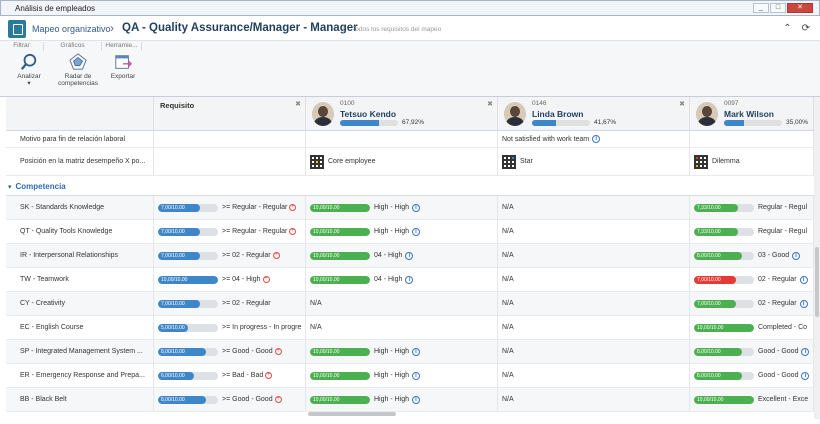  Describe the element at coordinates (230, 303) in the screenshot. I see `requirement-cell: 7,00/10,00 >= 02 - Regular` at that location.